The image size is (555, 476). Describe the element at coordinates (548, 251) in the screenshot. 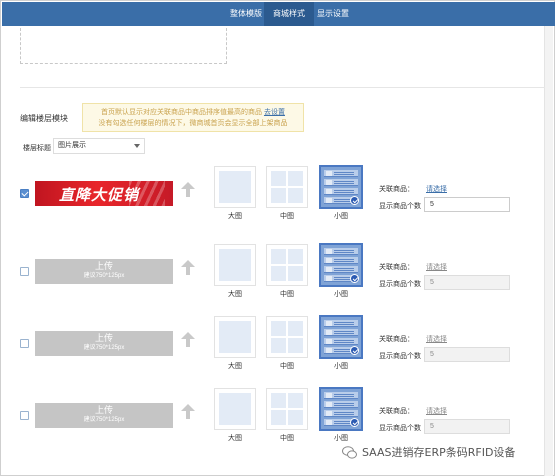

I see `scrollbar` at that location.